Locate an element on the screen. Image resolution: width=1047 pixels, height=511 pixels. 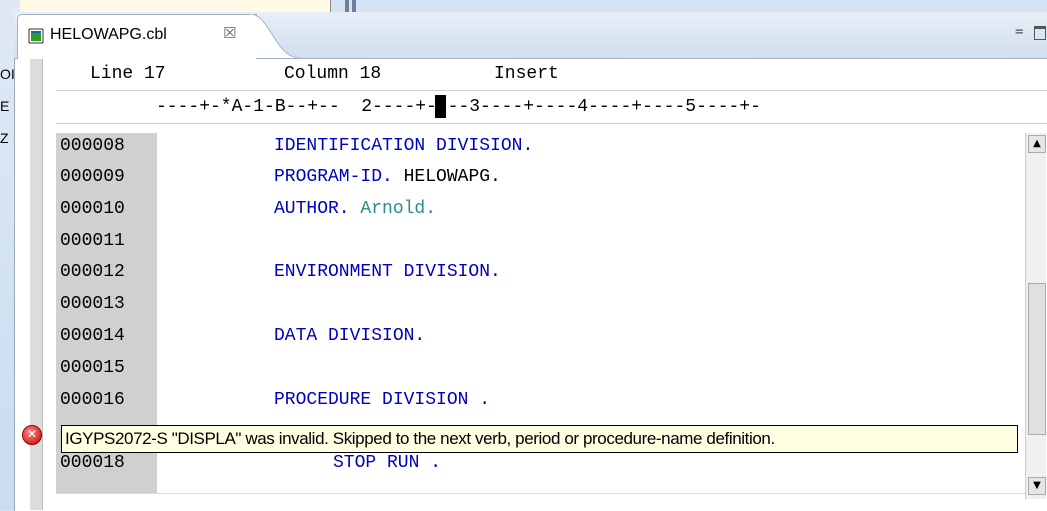
code-line: ENVIRONMENT DIVISION. is located at coordinates (387, 272).